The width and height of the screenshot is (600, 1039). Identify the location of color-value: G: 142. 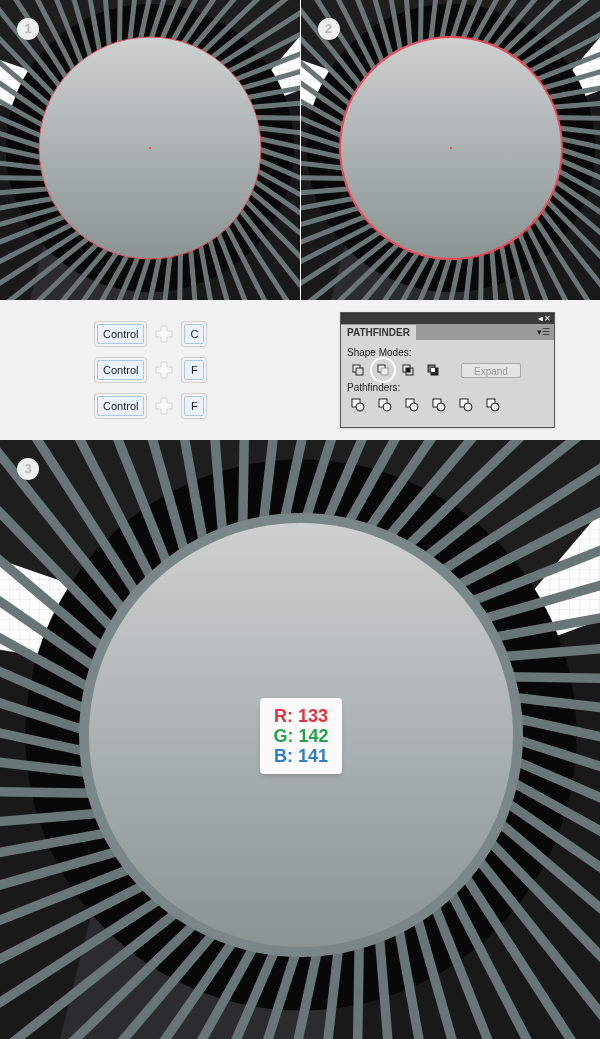
(301, 736).